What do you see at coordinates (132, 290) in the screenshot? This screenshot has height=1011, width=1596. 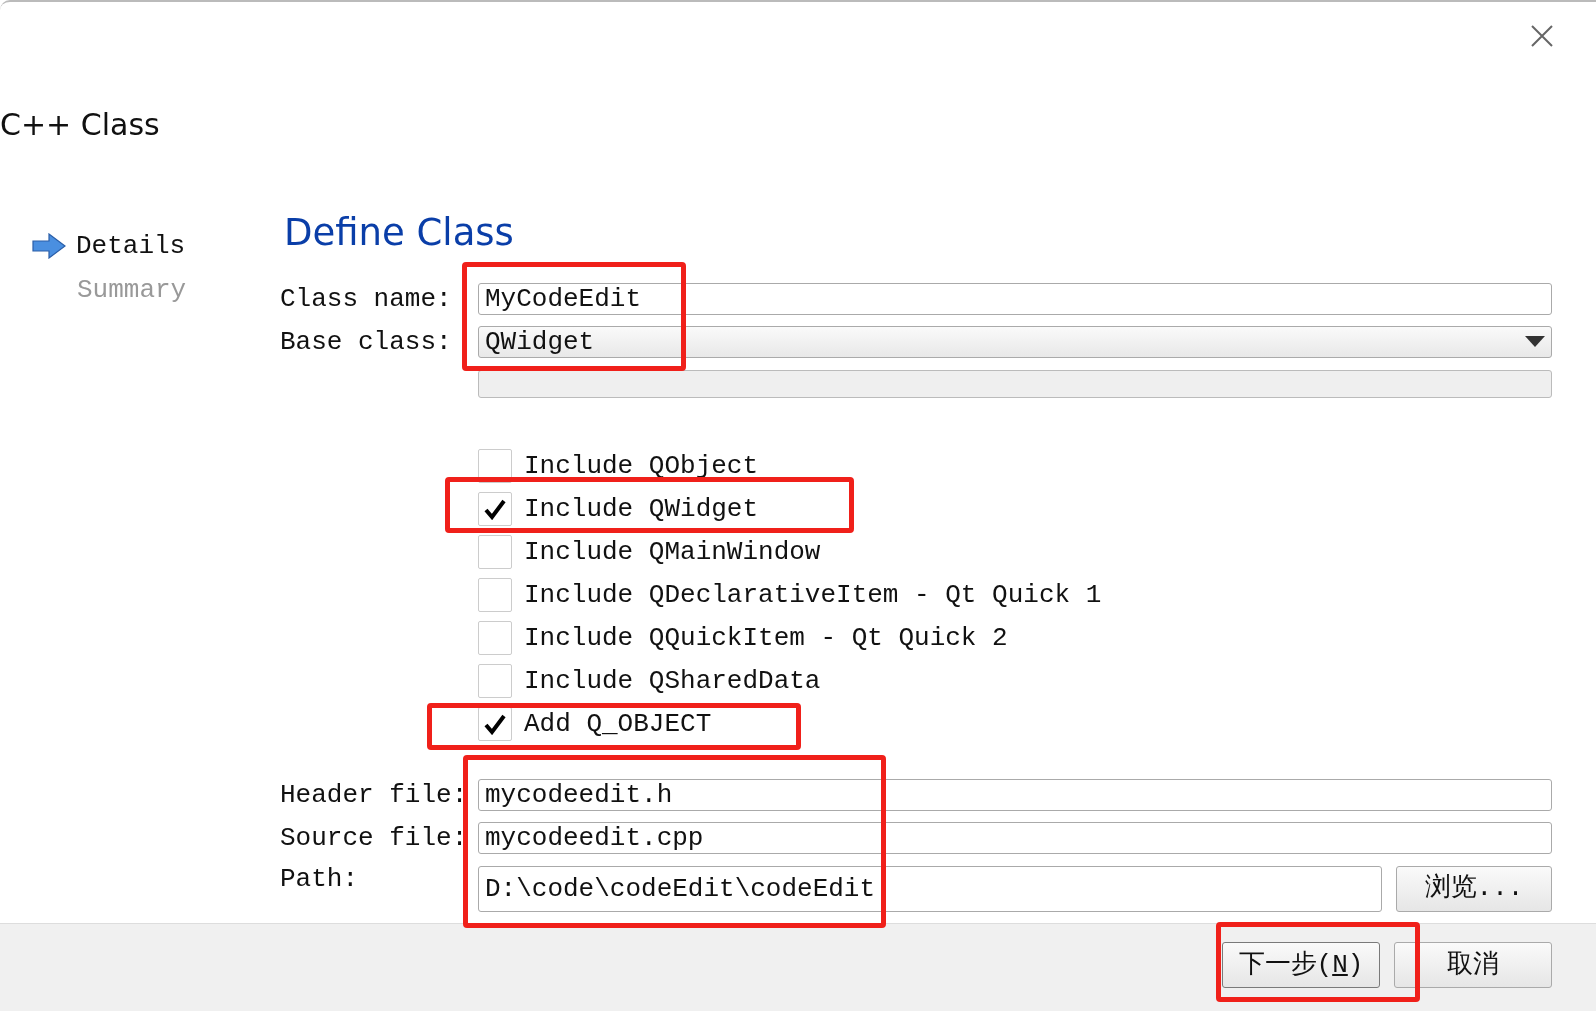 I see `step-label: Summary` at bounding box center [132, 290].